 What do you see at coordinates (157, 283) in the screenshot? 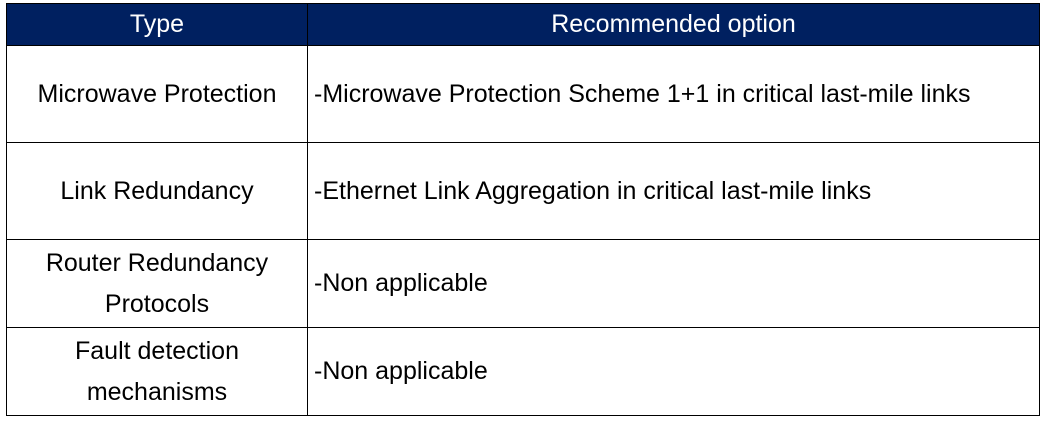
I see `type-cell: Router Redundancy Protocols` at bounding box center [157, 283].